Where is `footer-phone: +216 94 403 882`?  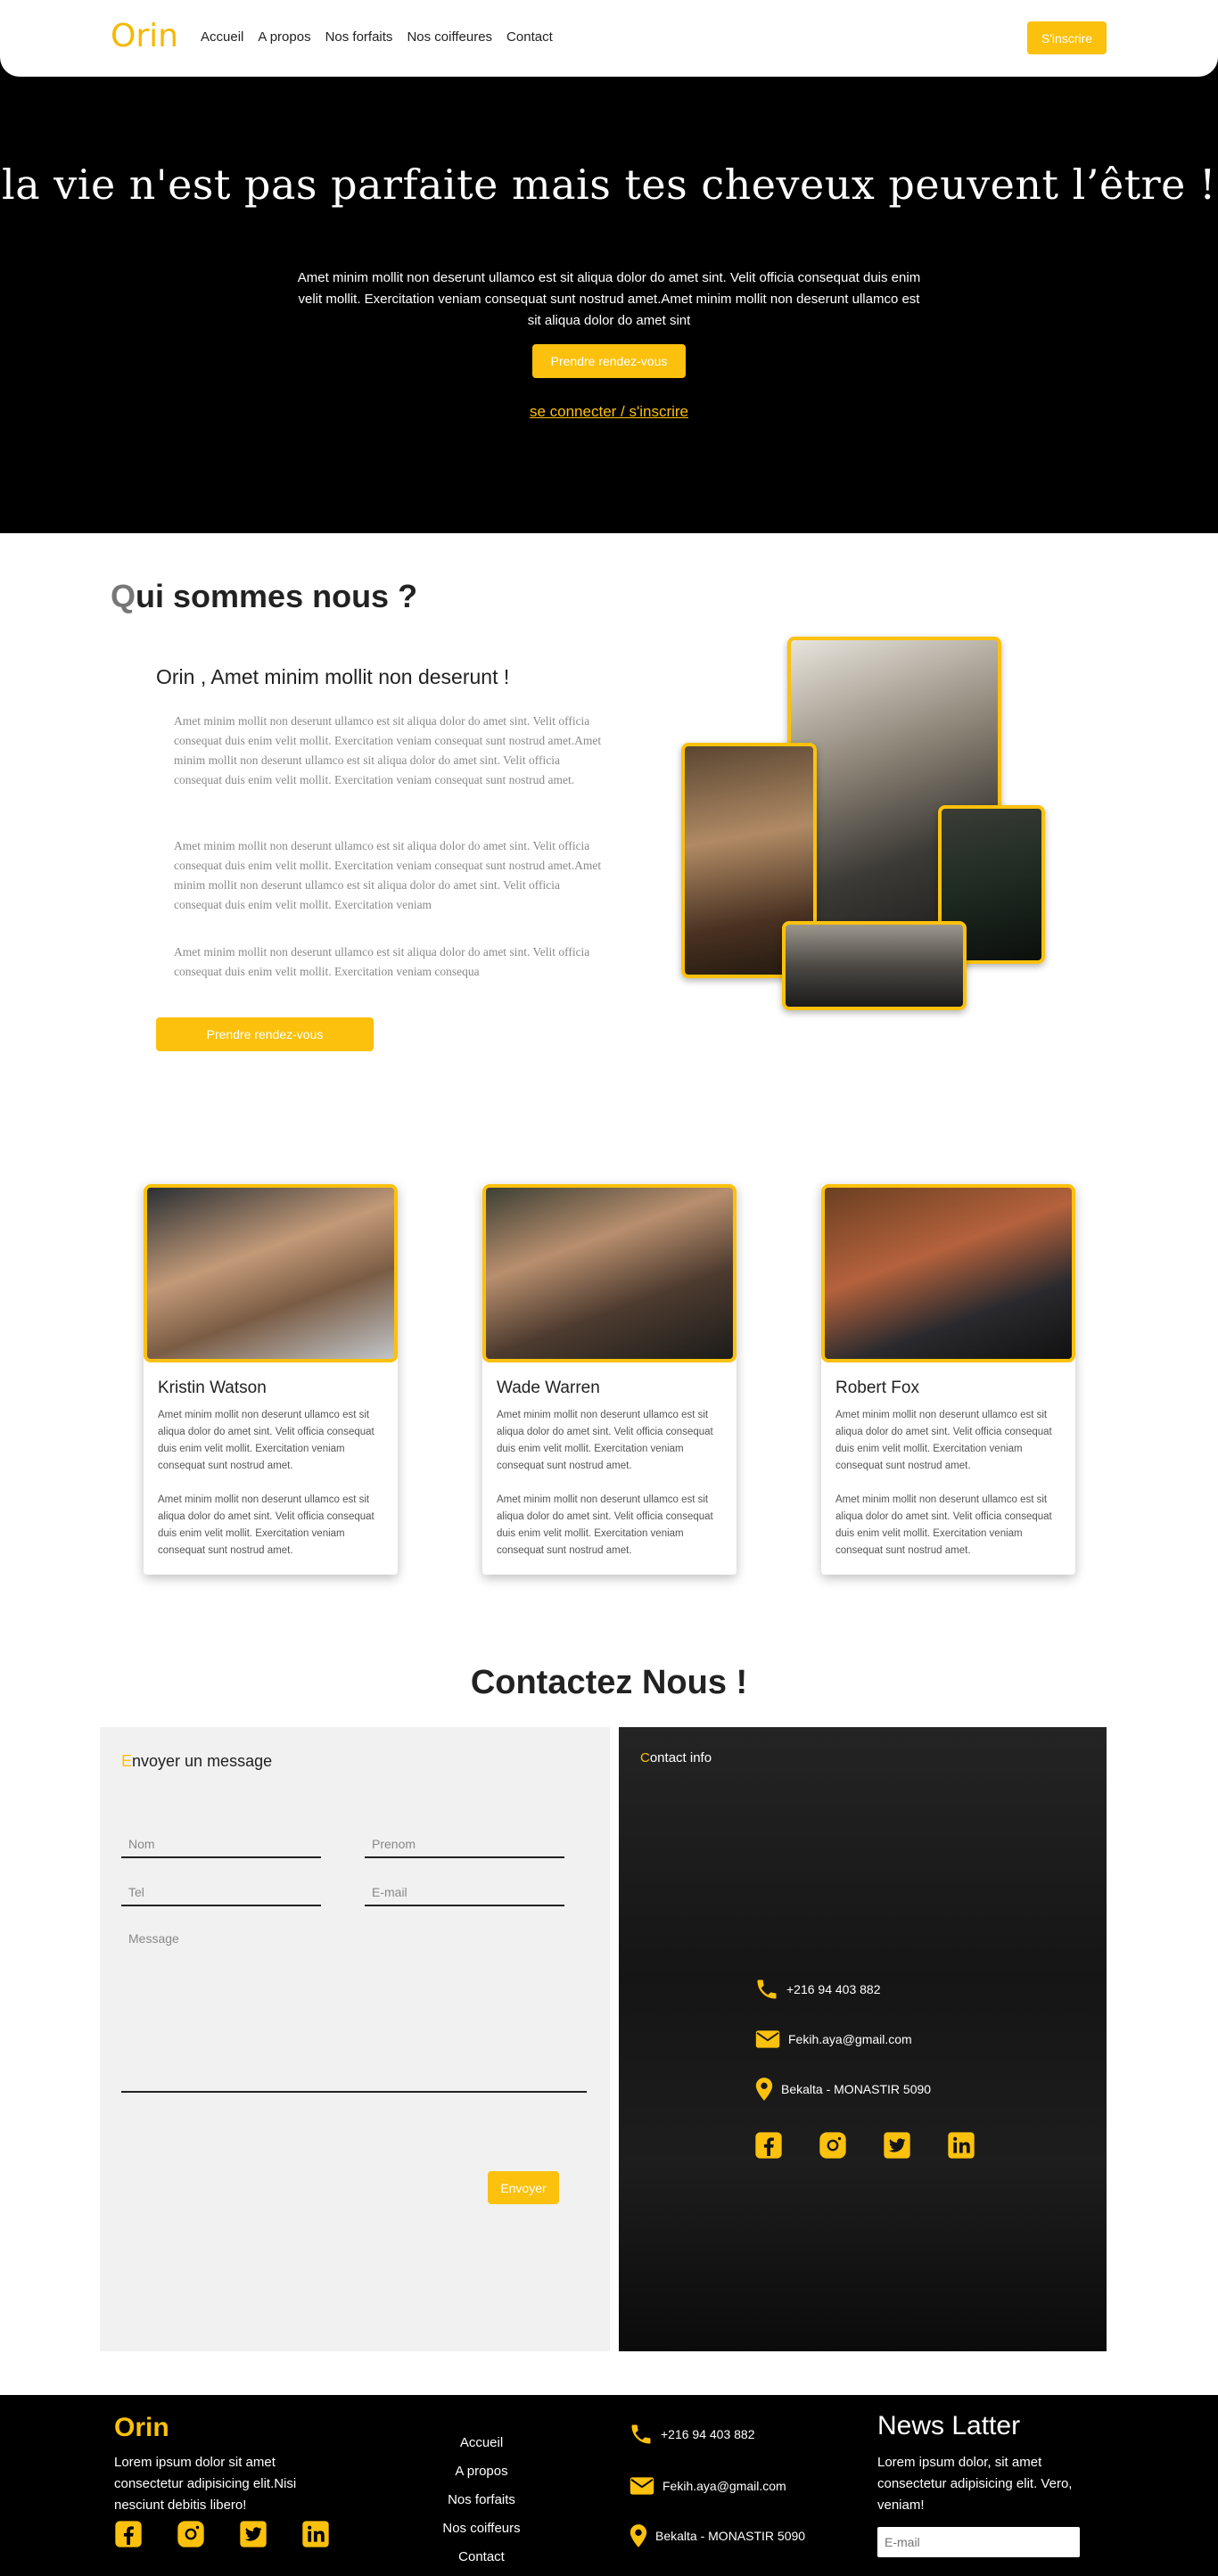
footer-phone: +216 94 403 882 is located at coordinates (708, 2434).